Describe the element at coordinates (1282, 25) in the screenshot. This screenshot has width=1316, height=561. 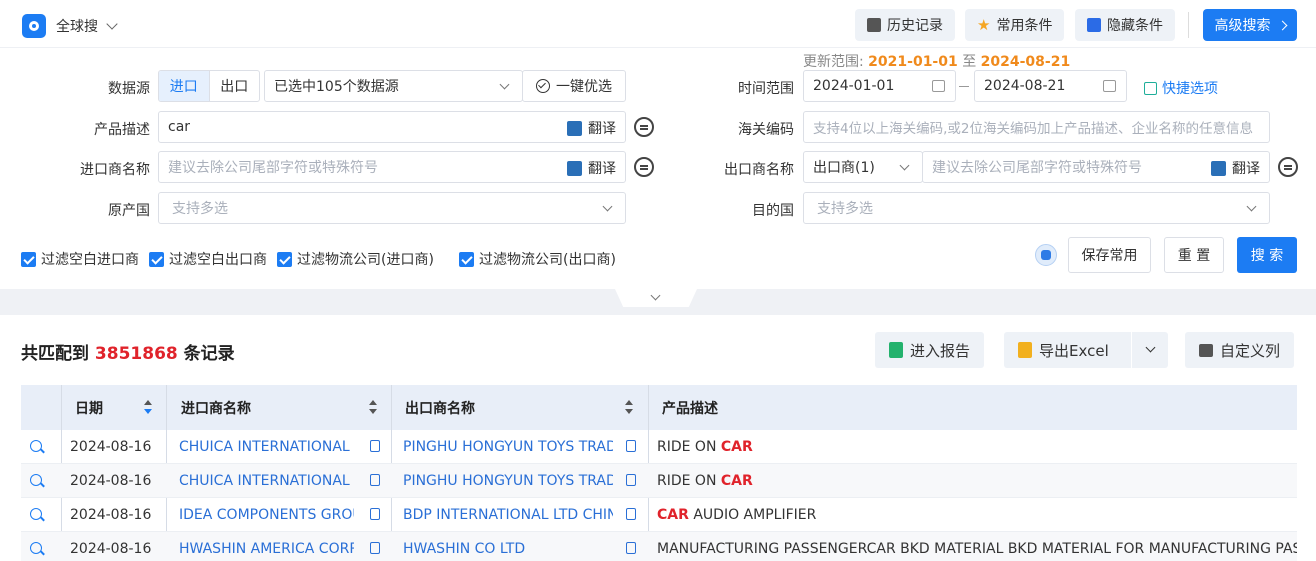
I see `chevron-right-icon` at that location.